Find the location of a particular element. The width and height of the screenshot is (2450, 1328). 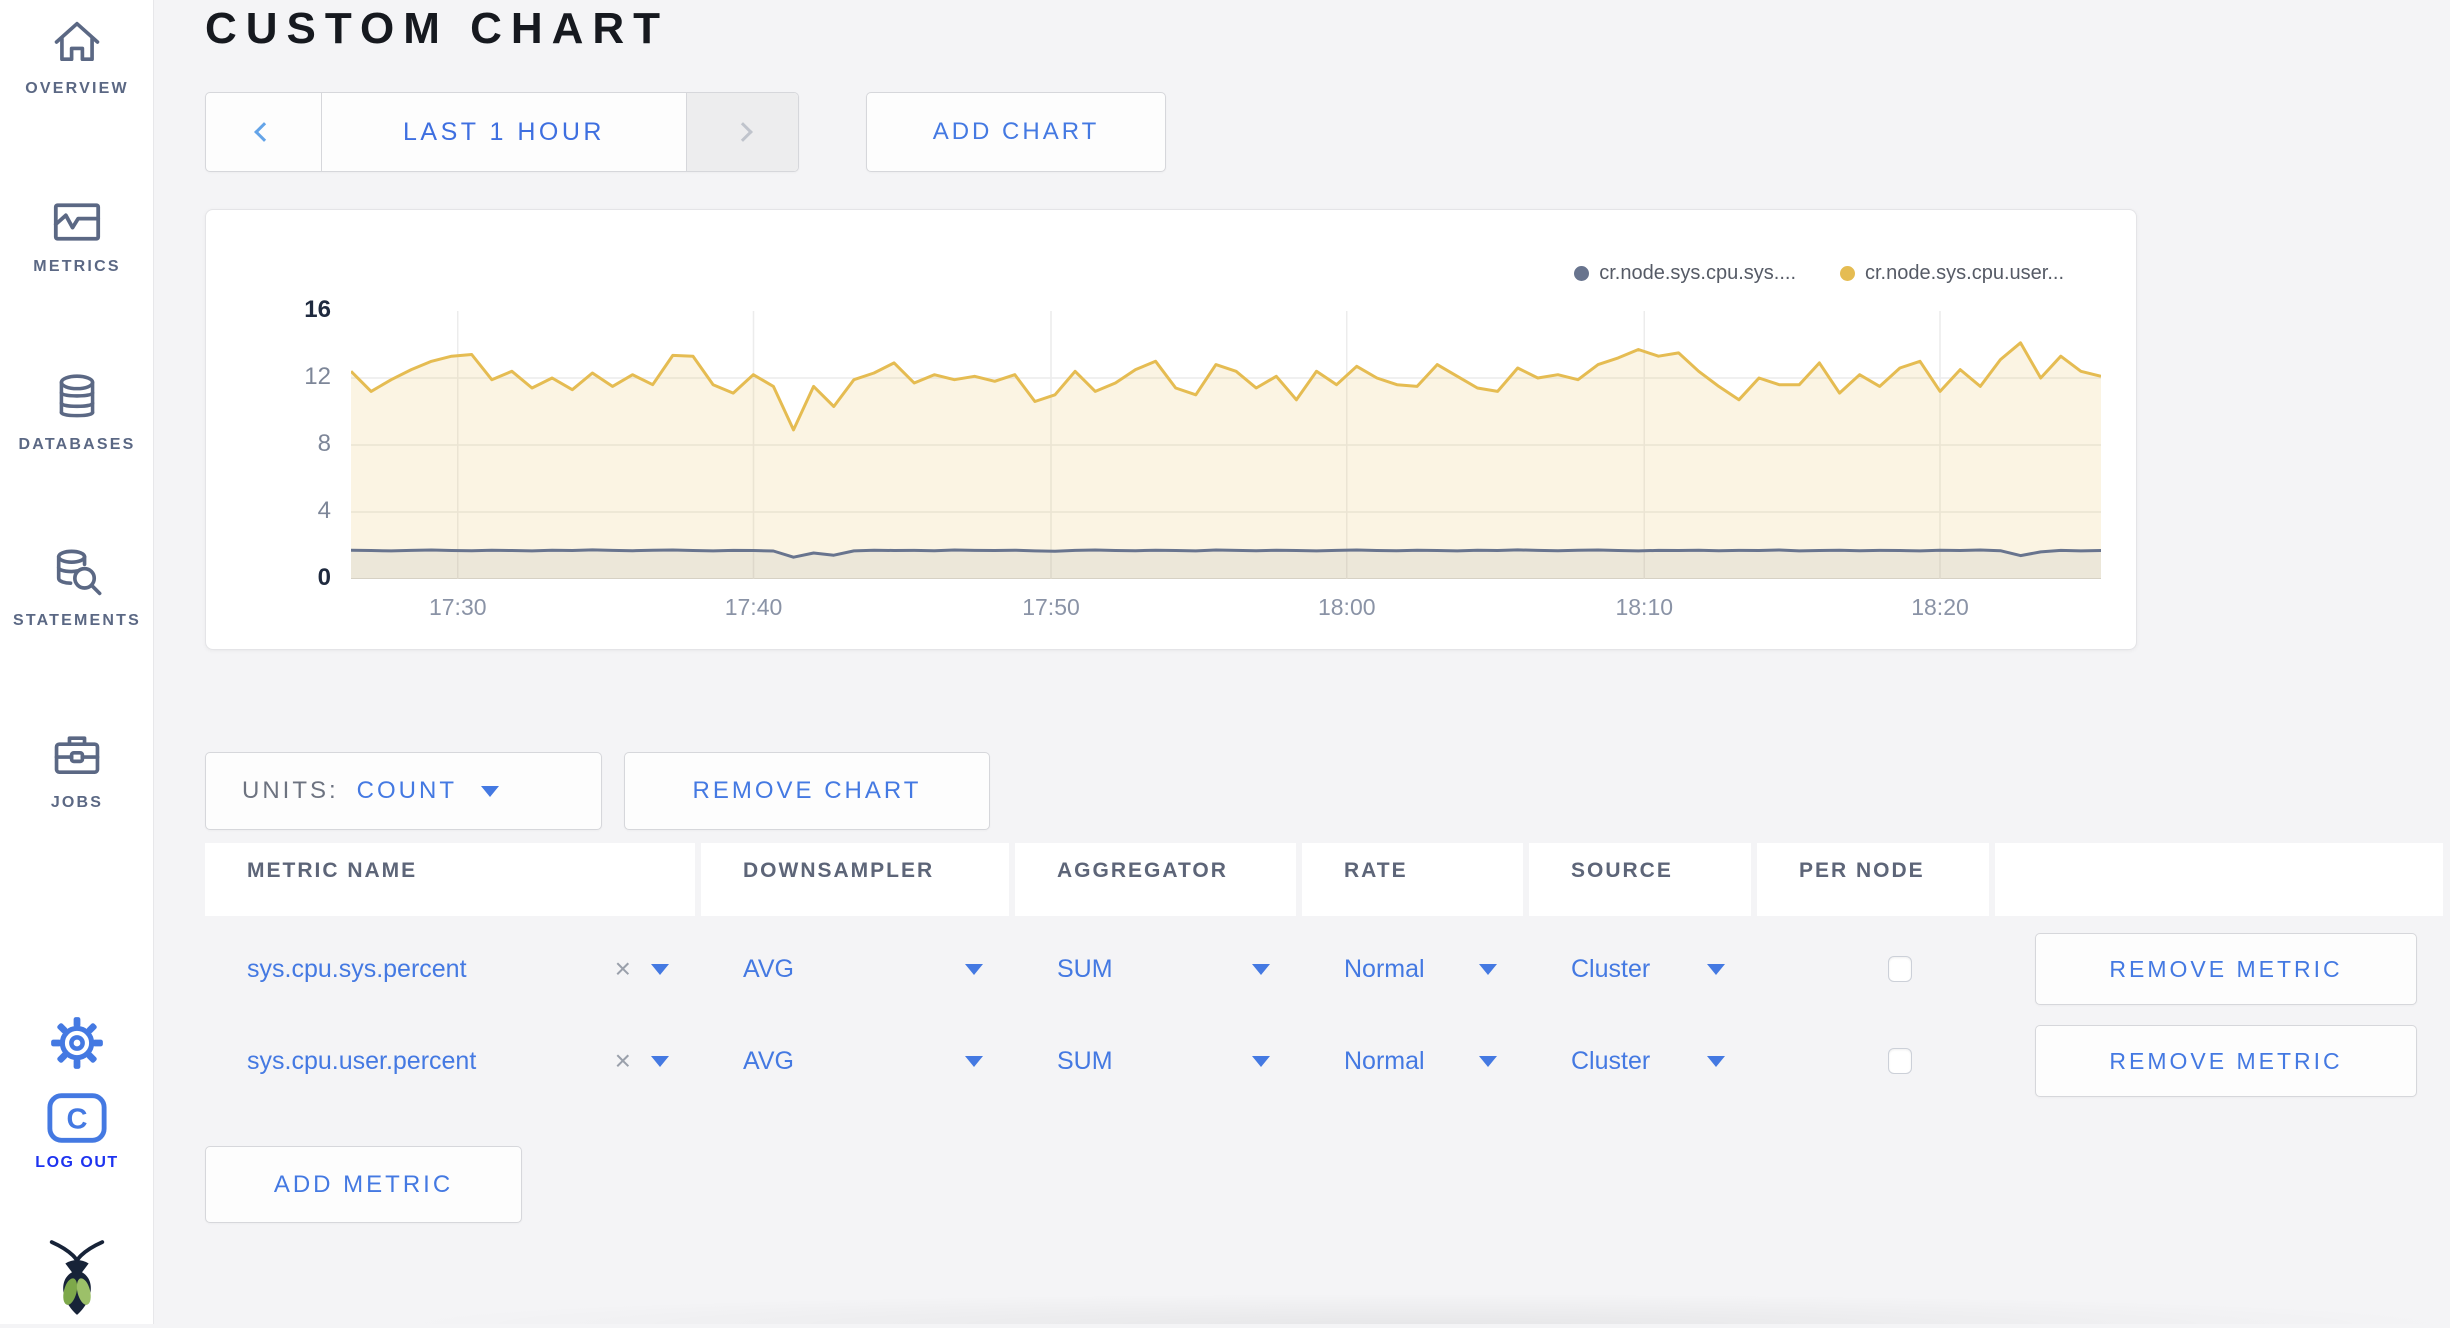

time-window-selector: LAST 1 HOUR is located at coordinates (502, 132).